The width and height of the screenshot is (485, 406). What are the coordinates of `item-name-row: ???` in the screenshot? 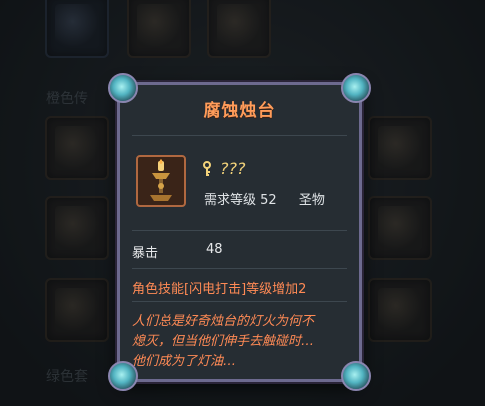 It's located at (222, 168).